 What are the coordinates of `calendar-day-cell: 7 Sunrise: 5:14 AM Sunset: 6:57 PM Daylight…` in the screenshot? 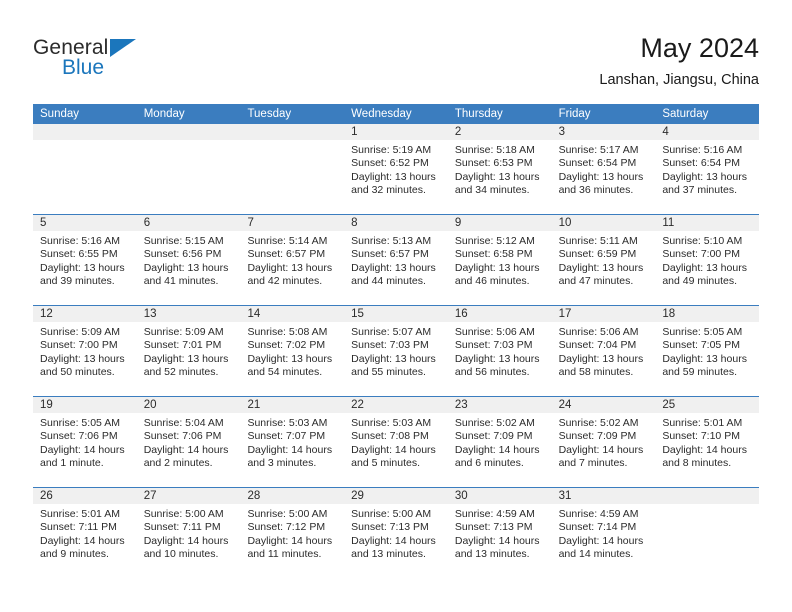 It's located at (292, 260).